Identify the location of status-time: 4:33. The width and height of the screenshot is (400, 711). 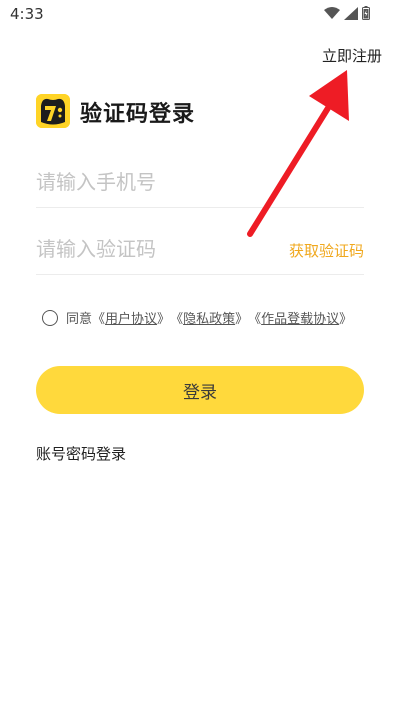
(27, 14).